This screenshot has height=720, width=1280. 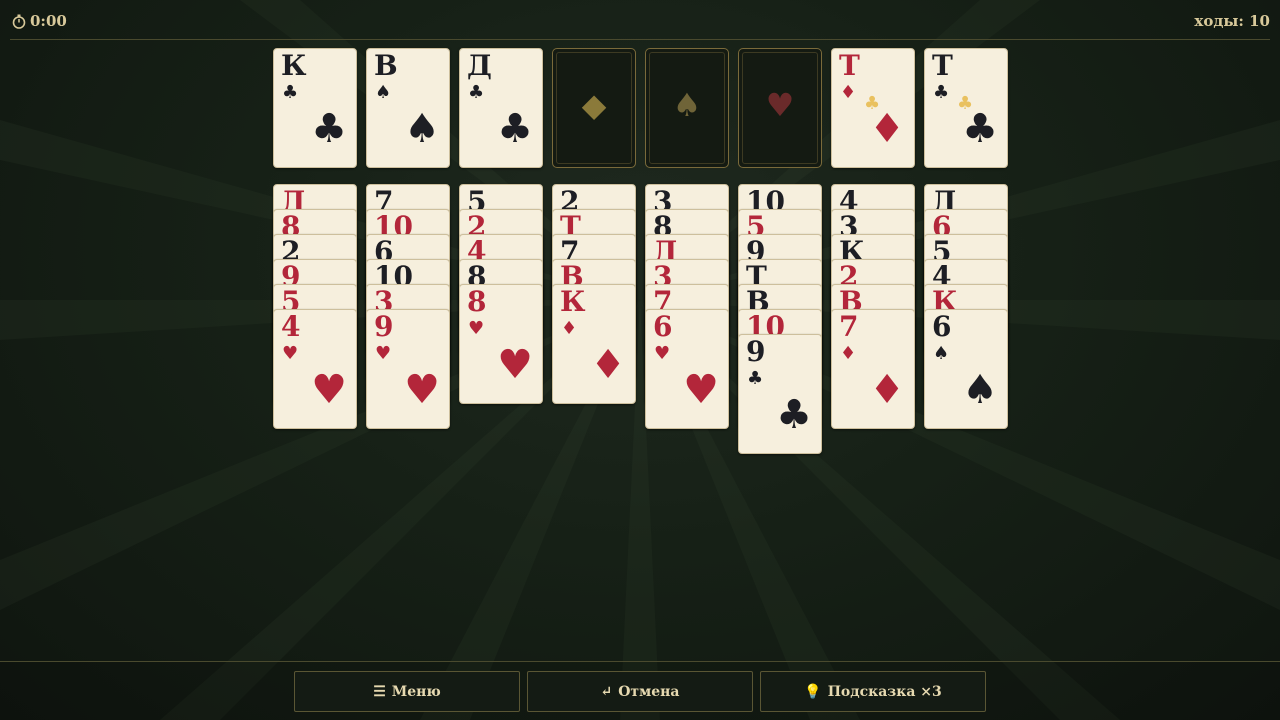 What do you see at coordinates (479, 65) in the screenshot?
I see `card-rank: Д` at bounding box center [479, 65].